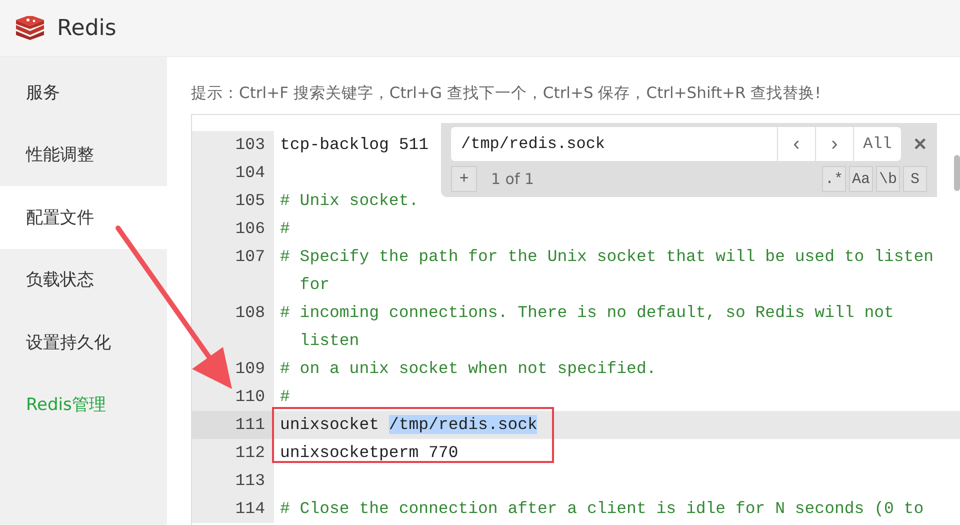  What do you see at coordinates (83, 217) in the screenshot?
I see `sidebar-item: 配置文件` at bounding box center [83, 217].